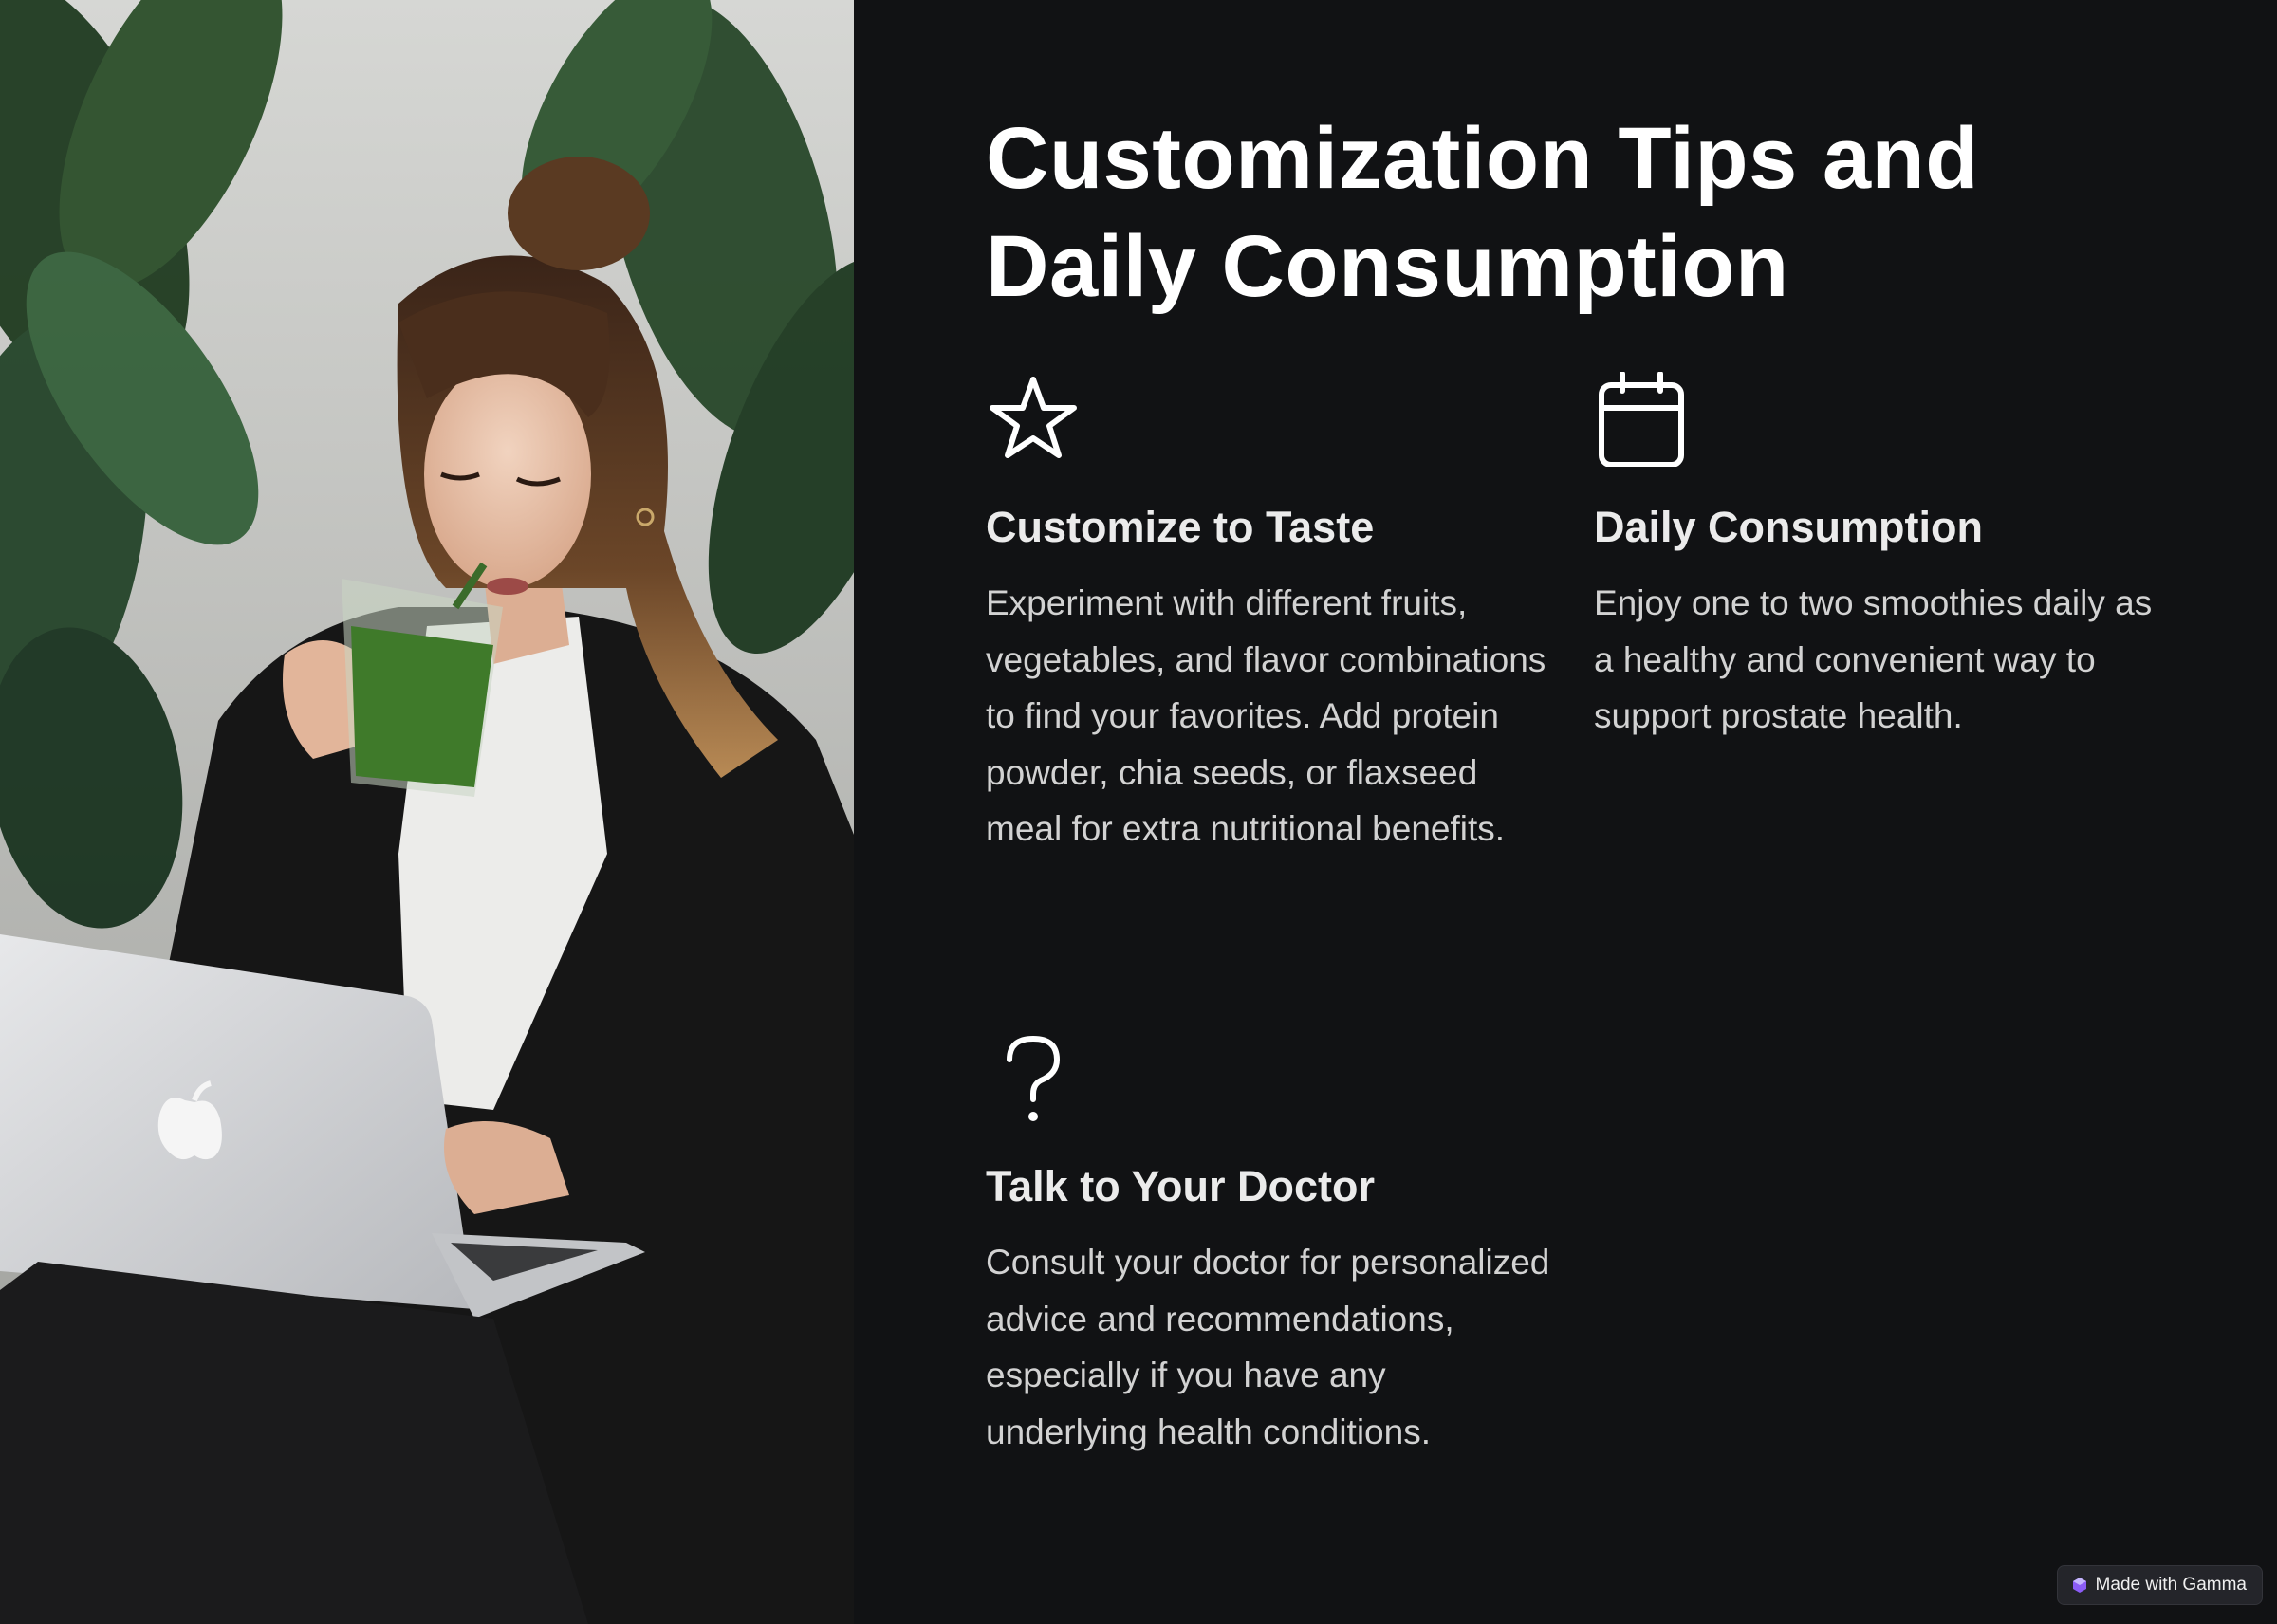 The image size is (2277, 1624). I want to click on page-title: Customization Tips and Daily Consumption, so click(1482, 213).